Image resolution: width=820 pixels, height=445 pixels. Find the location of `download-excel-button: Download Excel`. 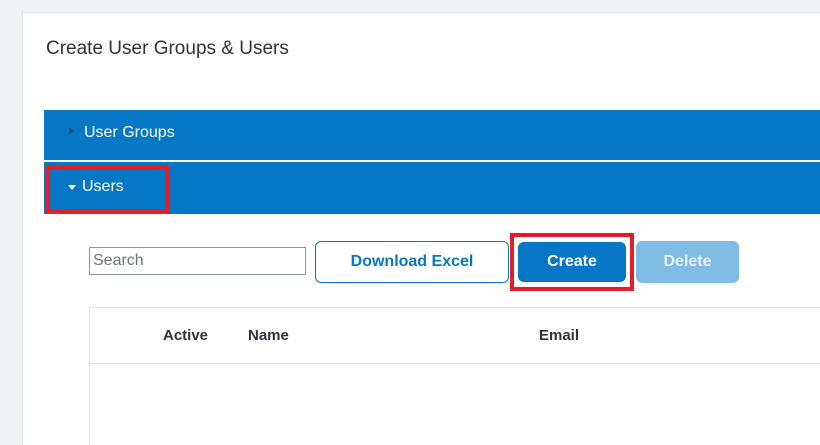

download-excel-button: Download Excel is located at coordinates (412, 262).